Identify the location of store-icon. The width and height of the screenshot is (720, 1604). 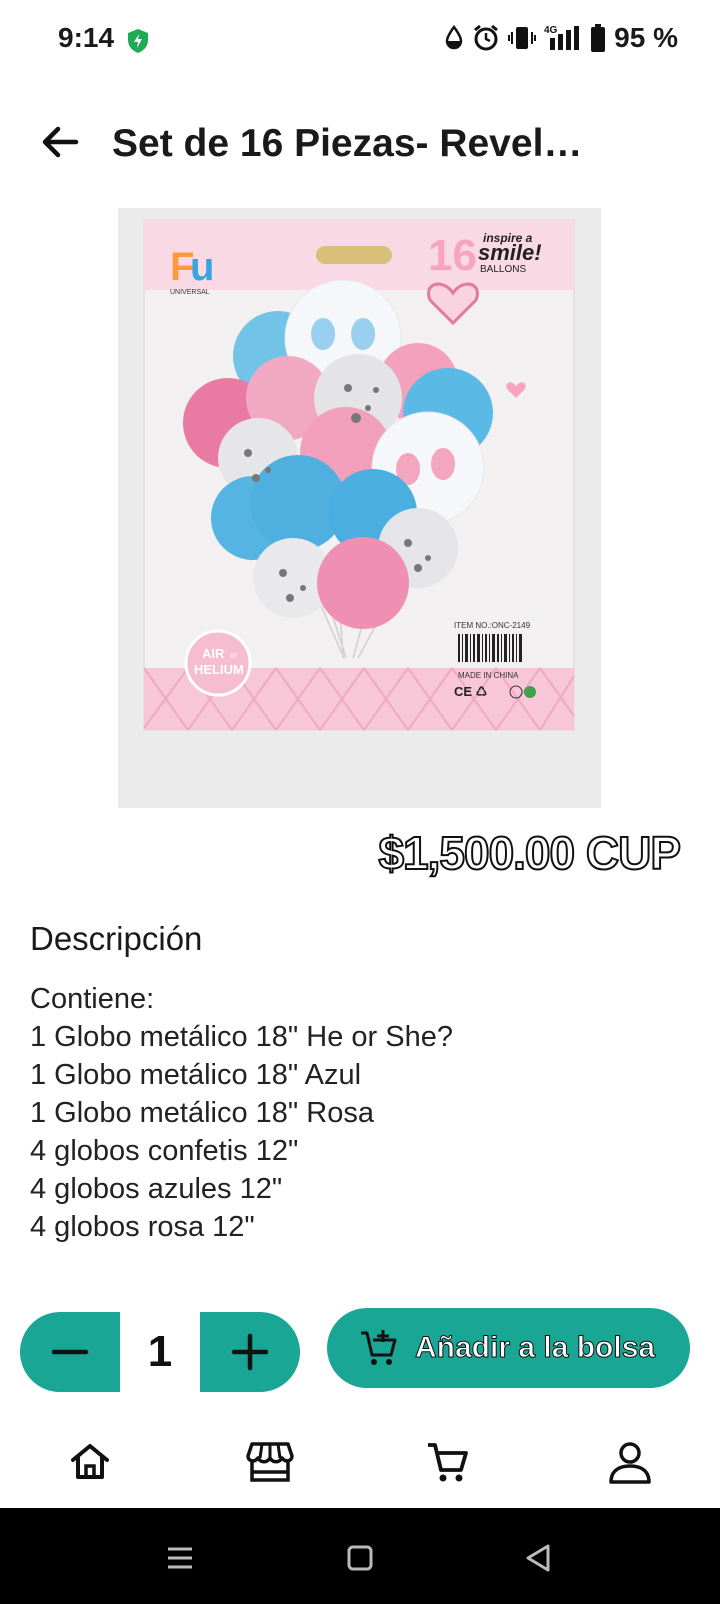
(270, 1462).